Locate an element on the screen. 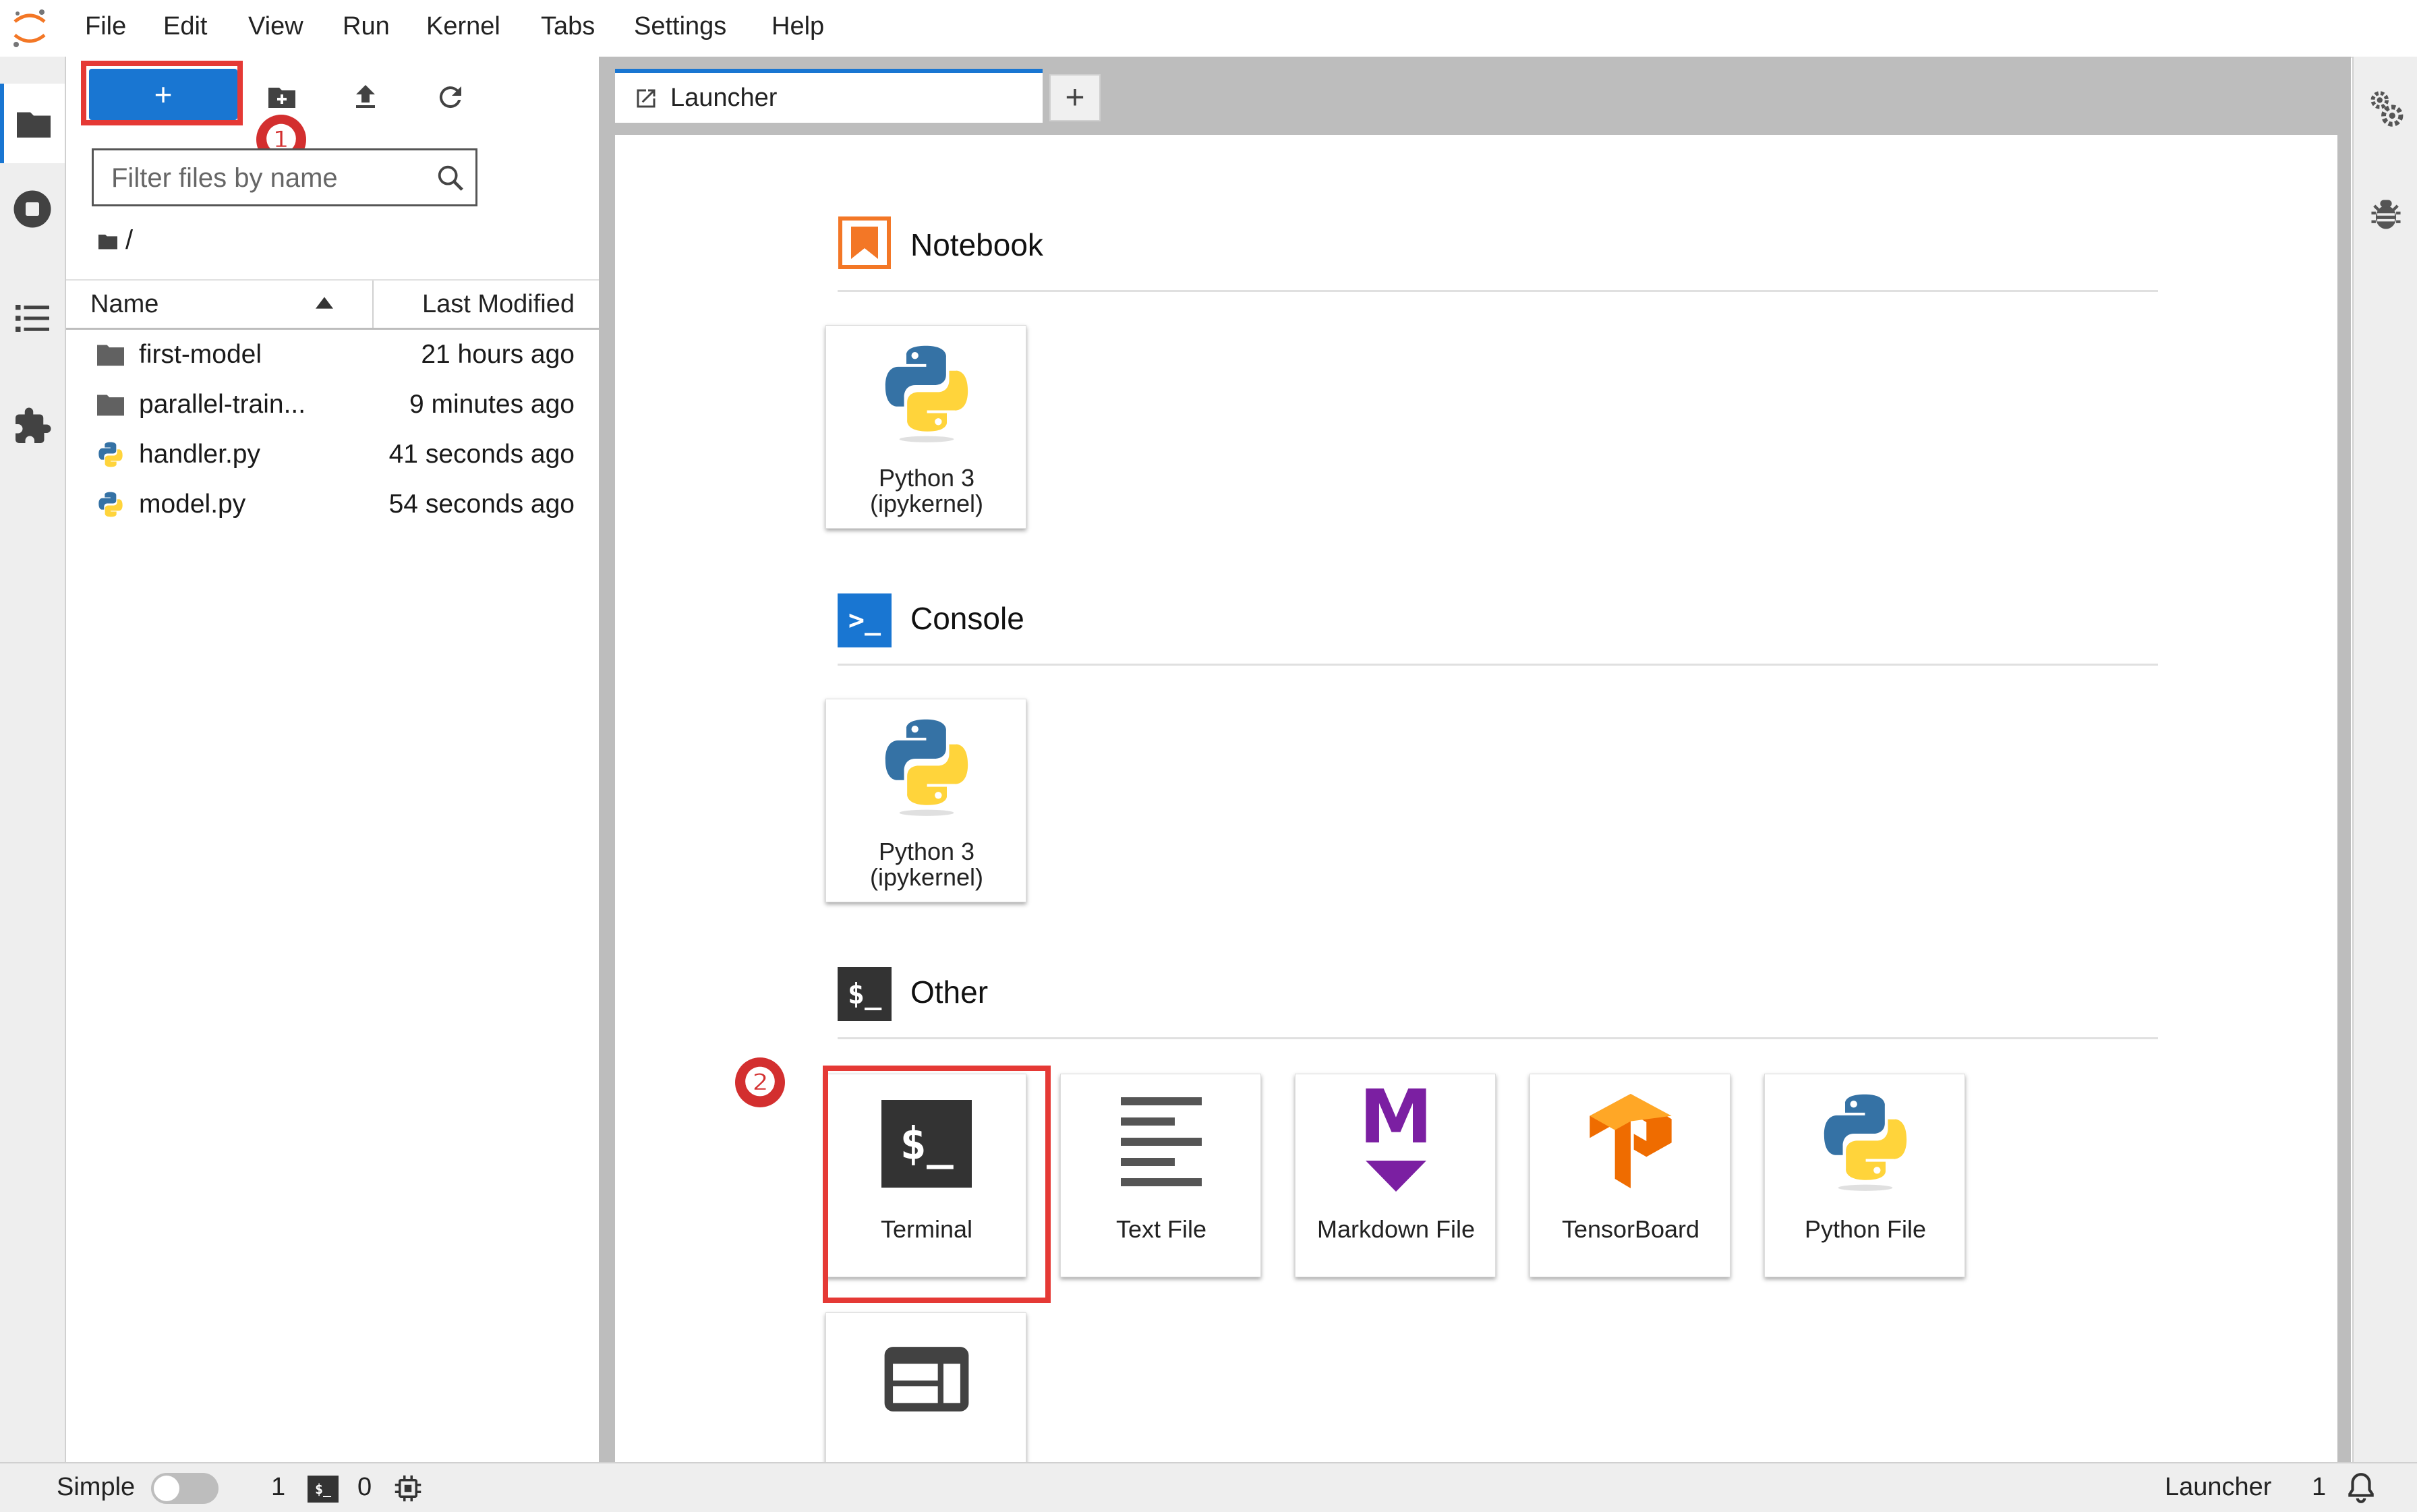  menu-help: Help is located at coordinates (797, 27).